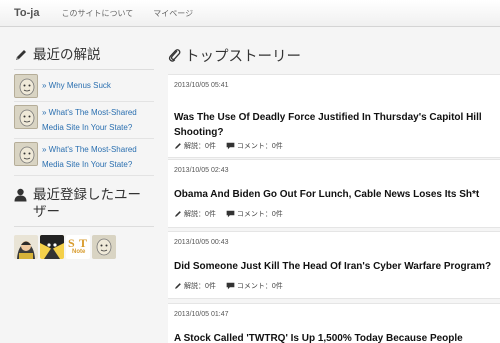 This screenshot has height=343, width=500. Describe the element at coordinates (250, 13) in the screenshot. I see `top-navbar: To-ja このサイトについて マイページ` at that location.